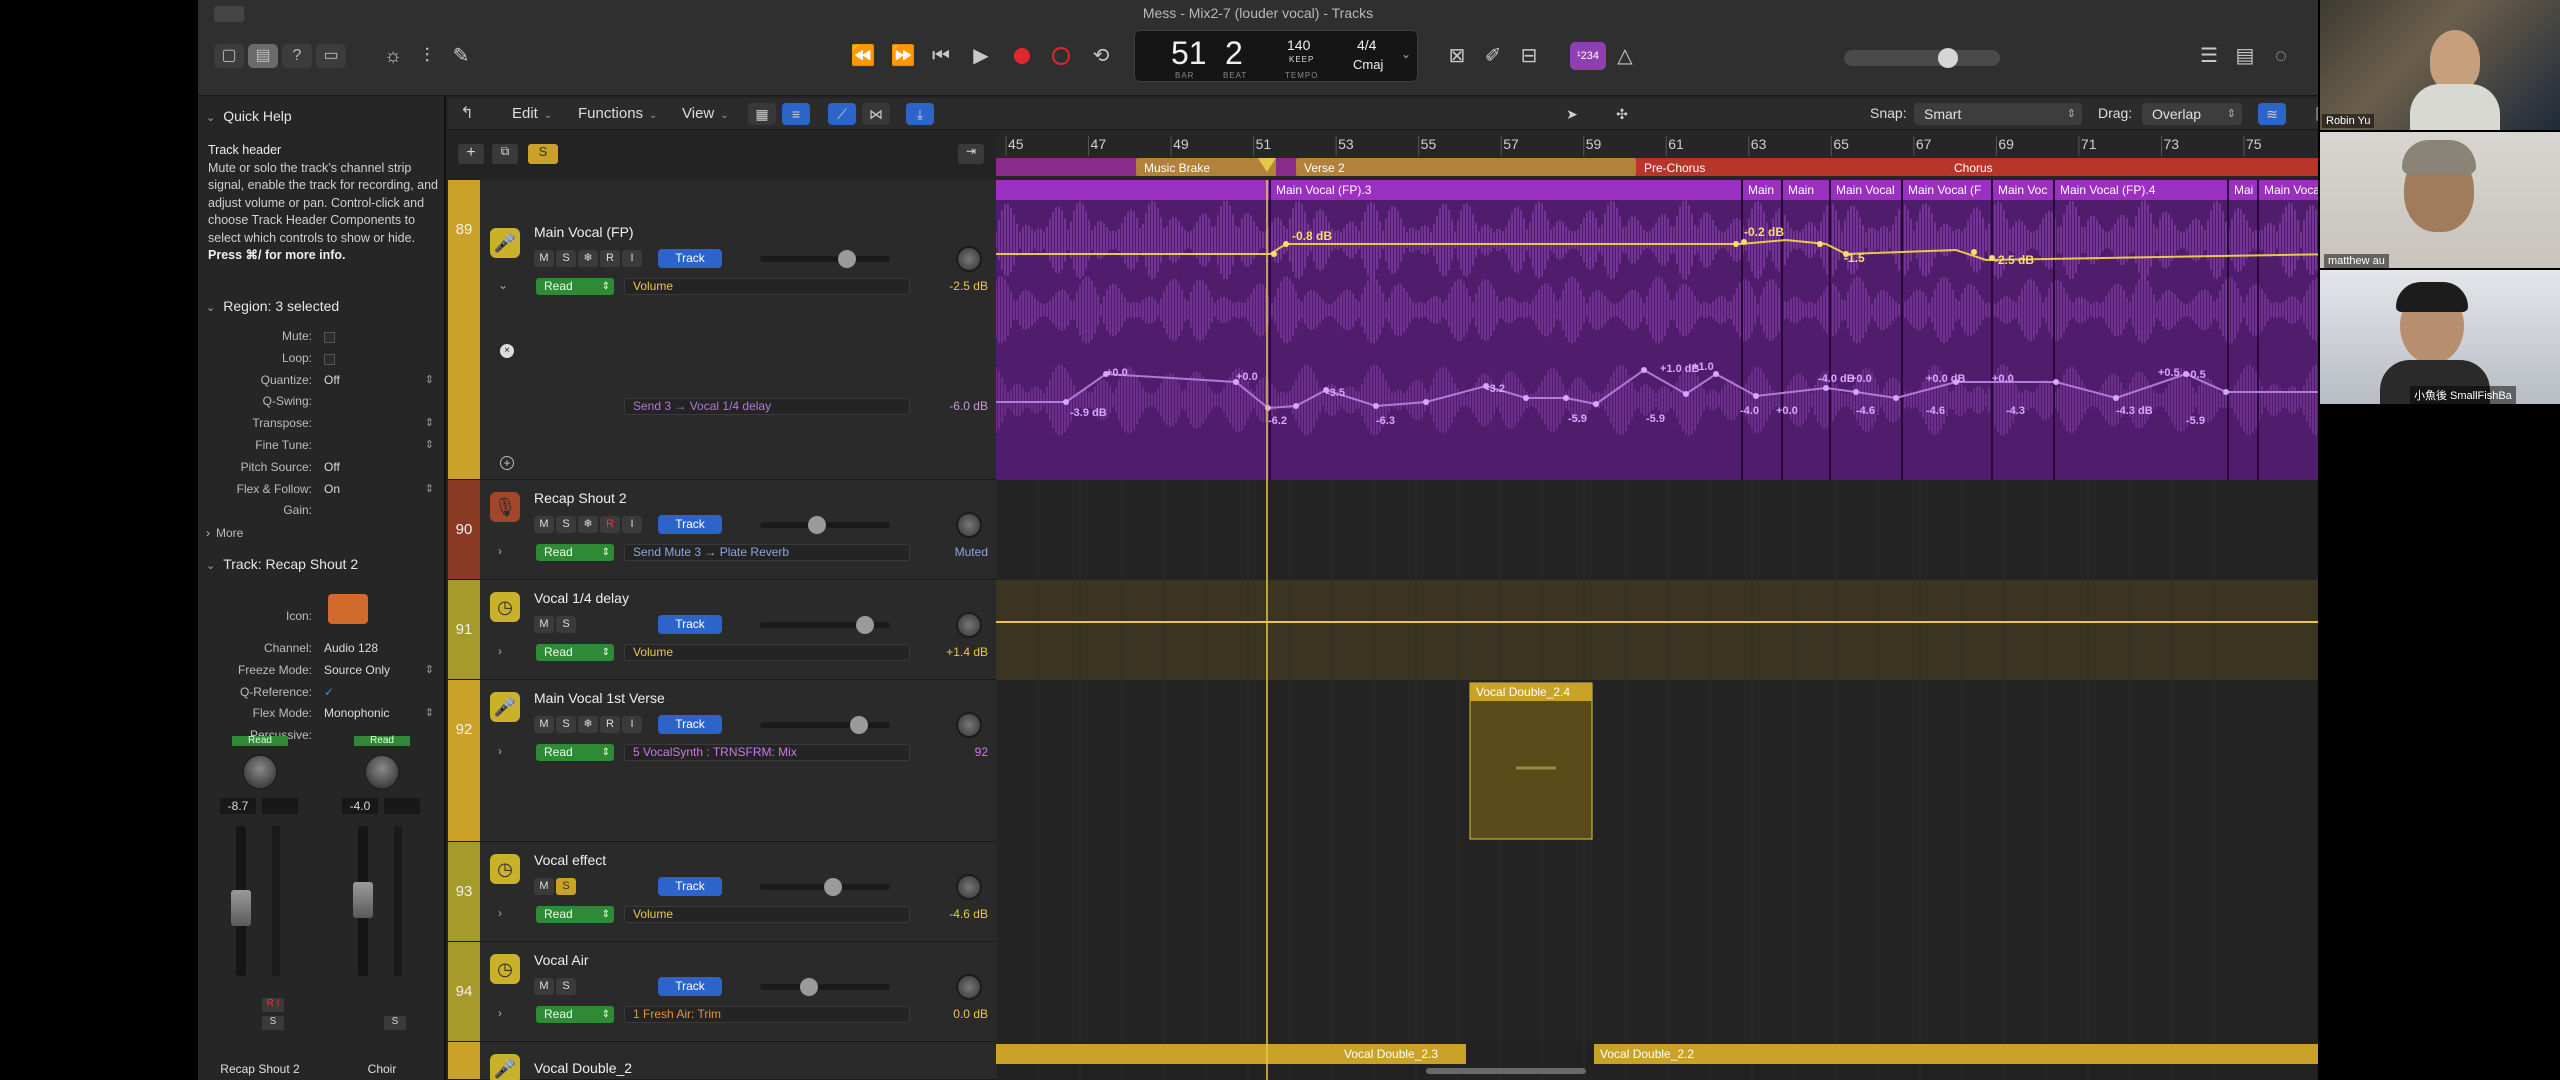  What do you see at coordinates (241, 901) in the screenshot?
I see `volume-fader` at bounding box center [241, 901].